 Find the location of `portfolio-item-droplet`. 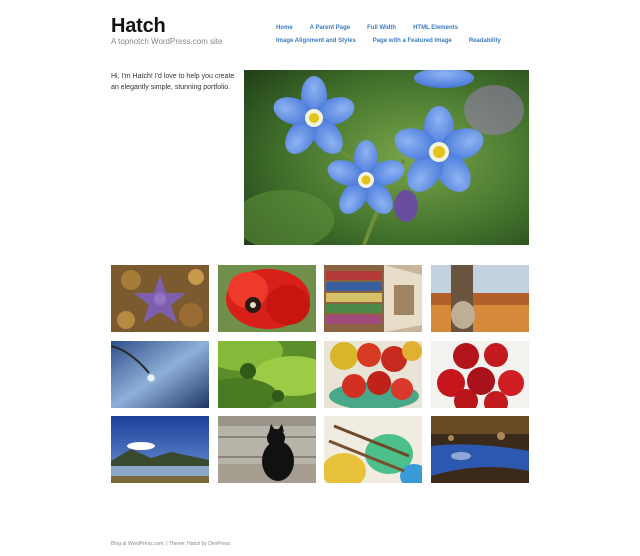

portfolio-item-droplet is located at coordinates (160, 374).